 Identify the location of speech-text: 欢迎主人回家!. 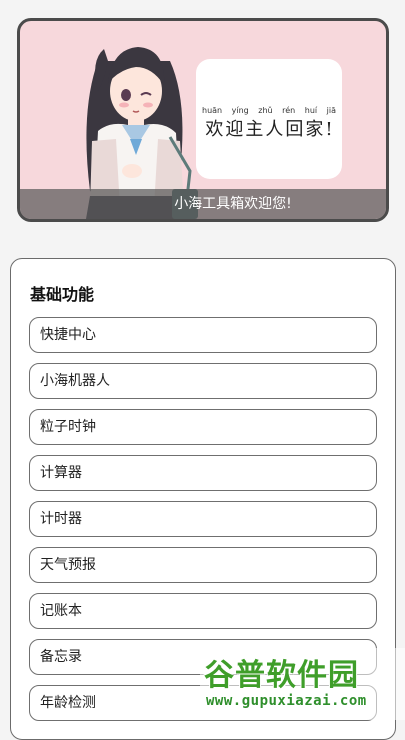
(270, 129).